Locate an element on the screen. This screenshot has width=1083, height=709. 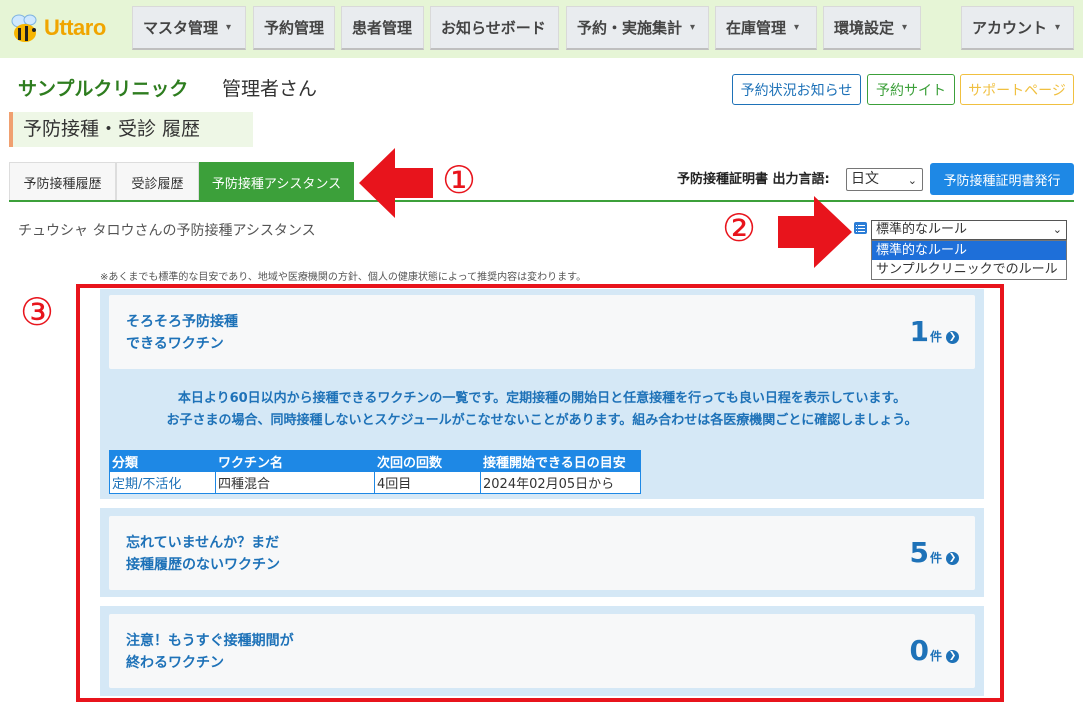
annotation-number-1: ① is located at coordinates (459, 180).